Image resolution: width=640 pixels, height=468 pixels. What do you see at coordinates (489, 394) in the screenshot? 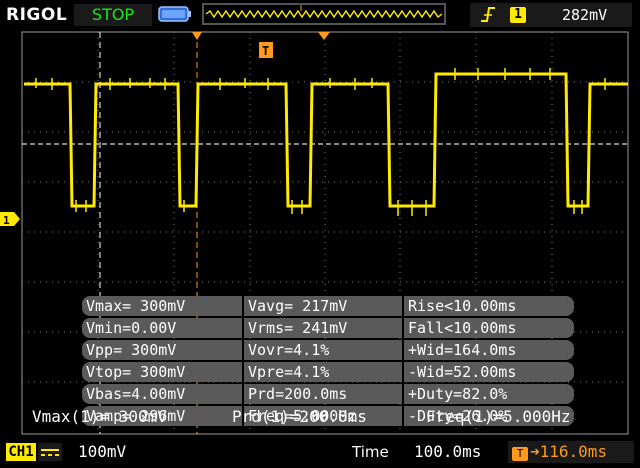
I see `measurement-cell: +Duty=82.0%` at bounding box center [489, 394].